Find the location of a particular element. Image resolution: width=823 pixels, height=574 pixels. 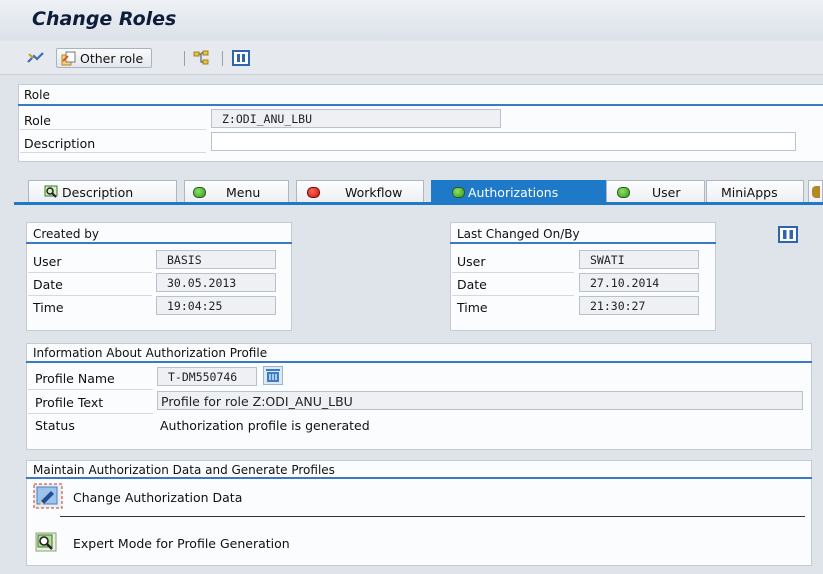

delete-icon is located at coordinates (273, 375).